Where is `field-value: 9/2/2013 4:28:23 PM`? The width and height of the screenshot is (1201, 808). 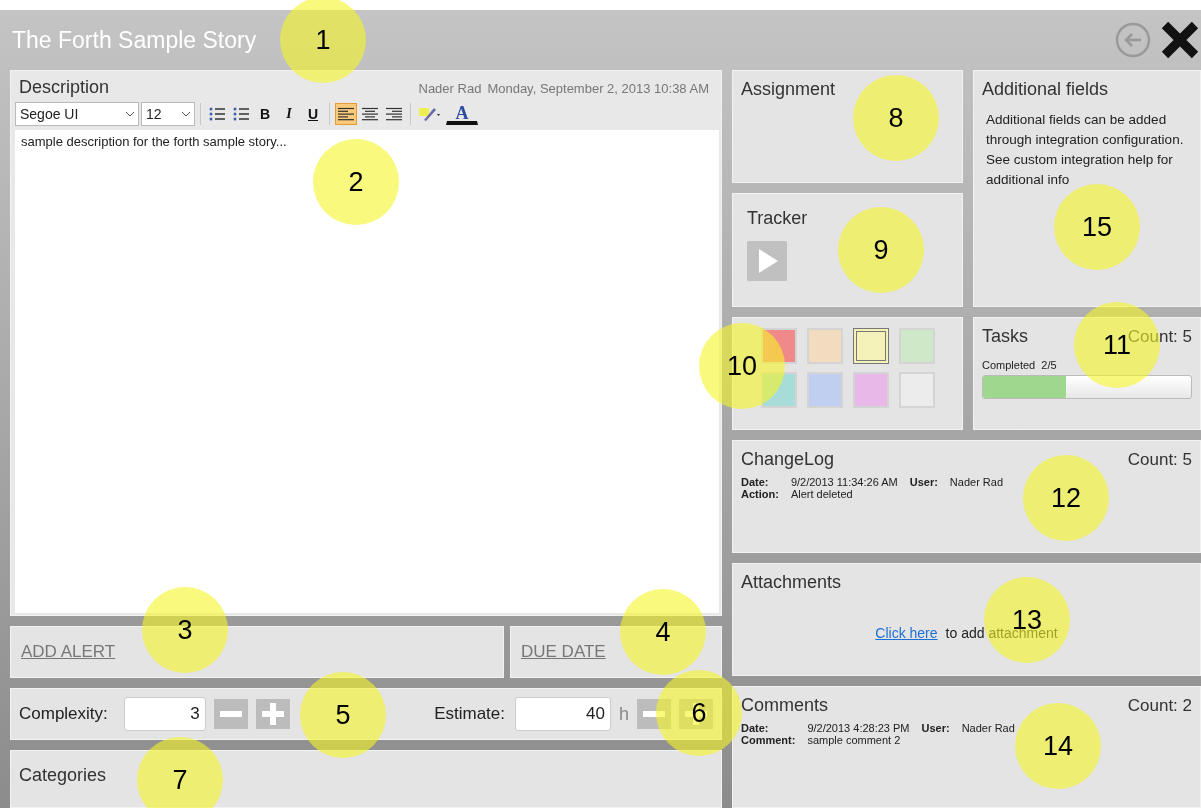
field-value: 9/2/2013 4:28:23 PM is located at coordinates (858, 728).